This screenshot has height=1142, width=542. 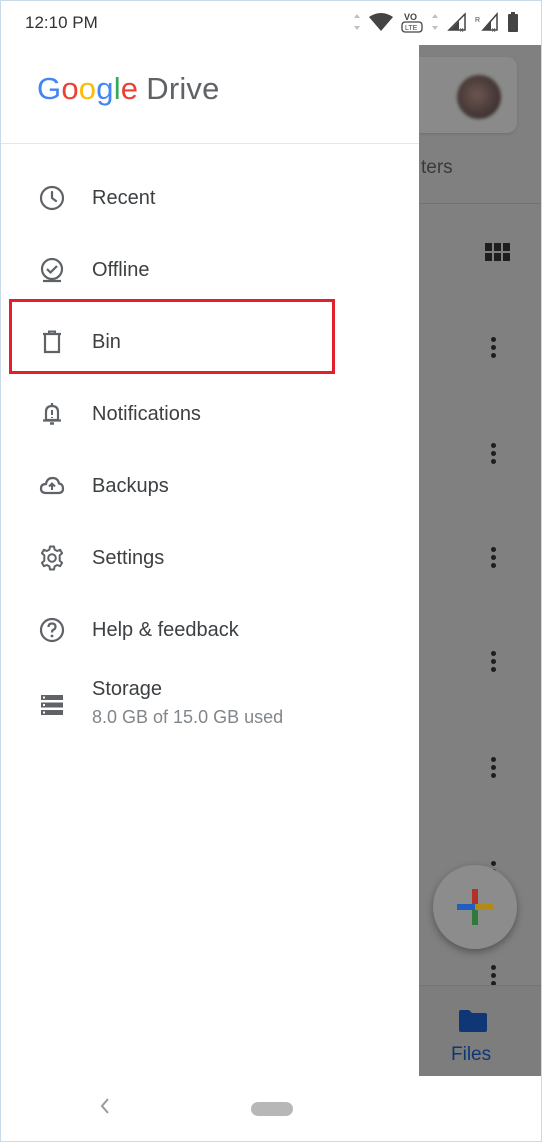 I want to click on system-nav-bar, so click(x=271, y=1108).